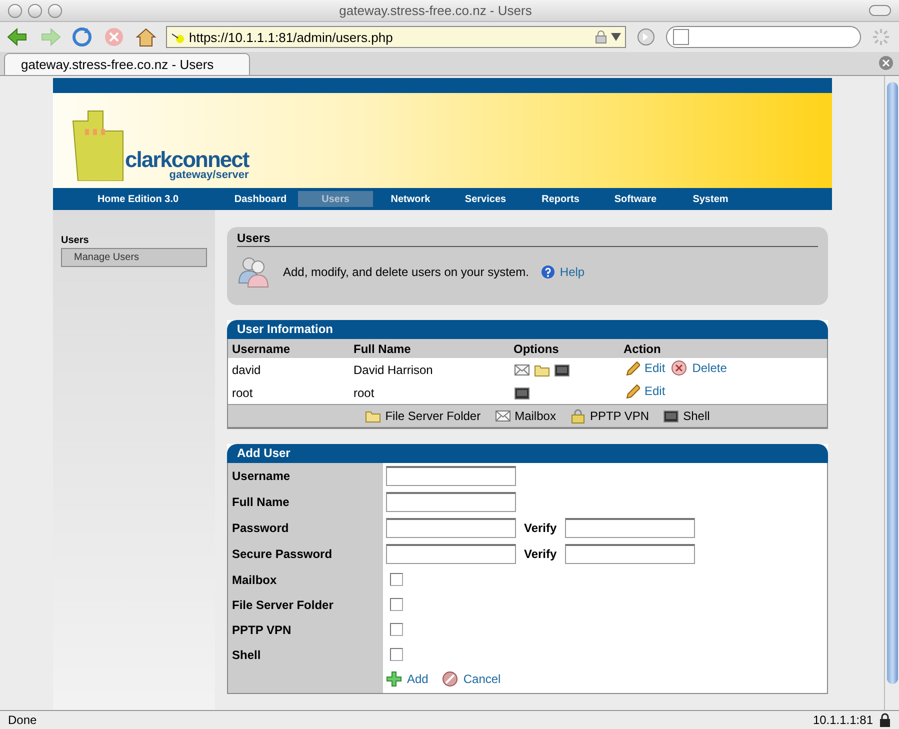 The image size is (899, 729). Describe the element at coordinates (208, 175) in the screenshot. I see `logo-subtitle: gateway/server` at that location.